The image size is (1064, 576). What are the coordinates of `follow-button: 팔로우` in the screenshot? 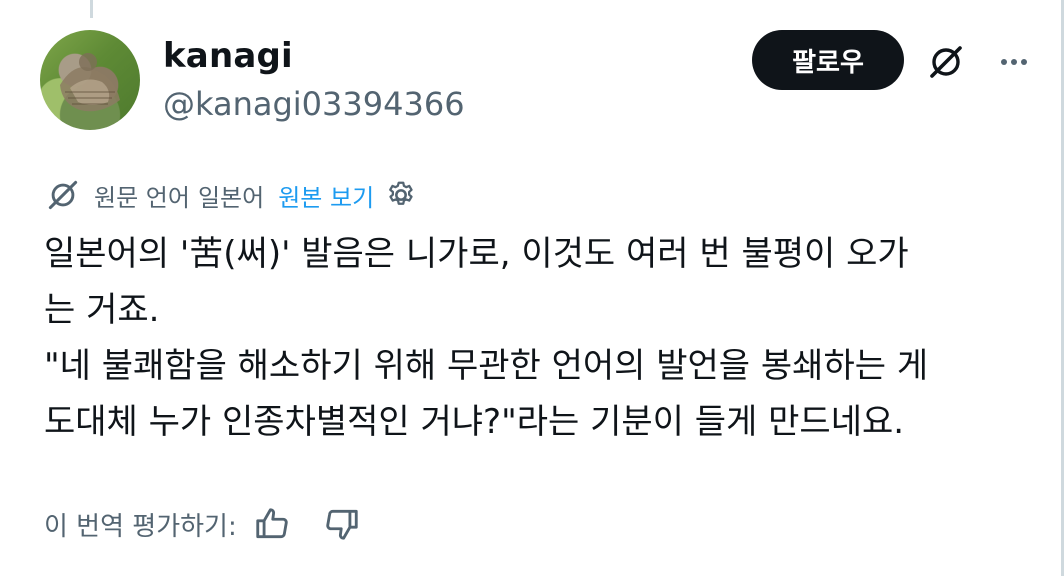 It's located at (828, 60).